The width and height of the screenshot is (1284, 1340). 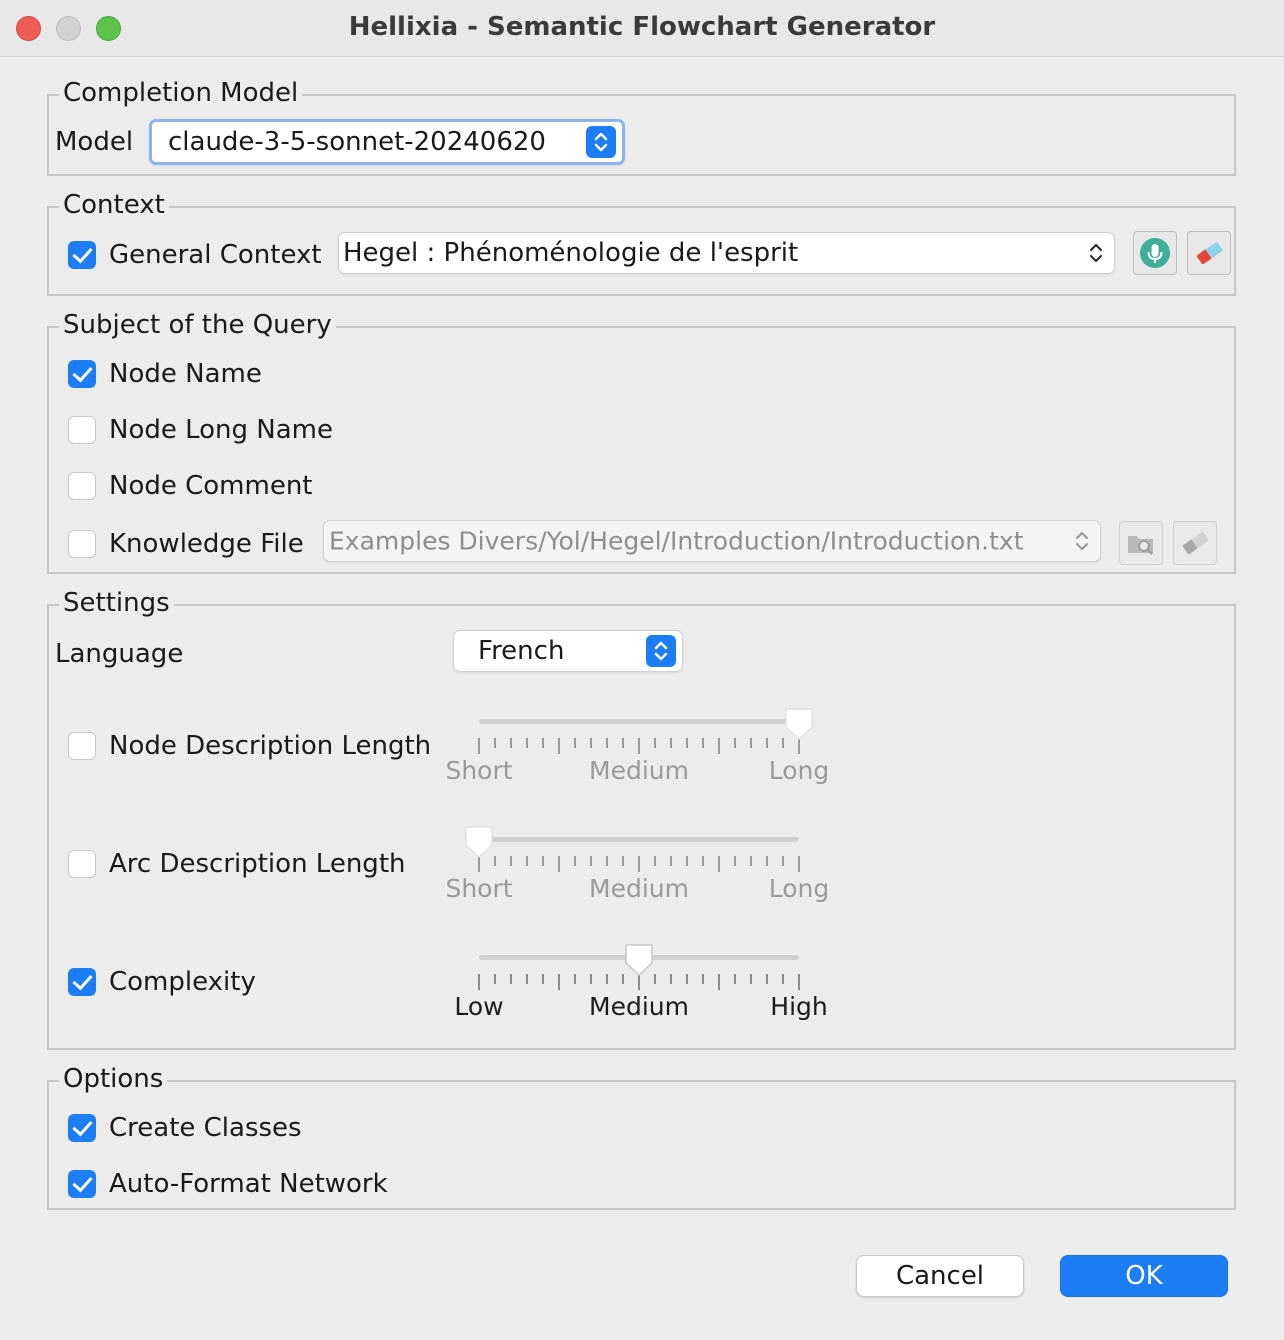 I want to click on ok-button: OK, so click(x=1144, y=1276).